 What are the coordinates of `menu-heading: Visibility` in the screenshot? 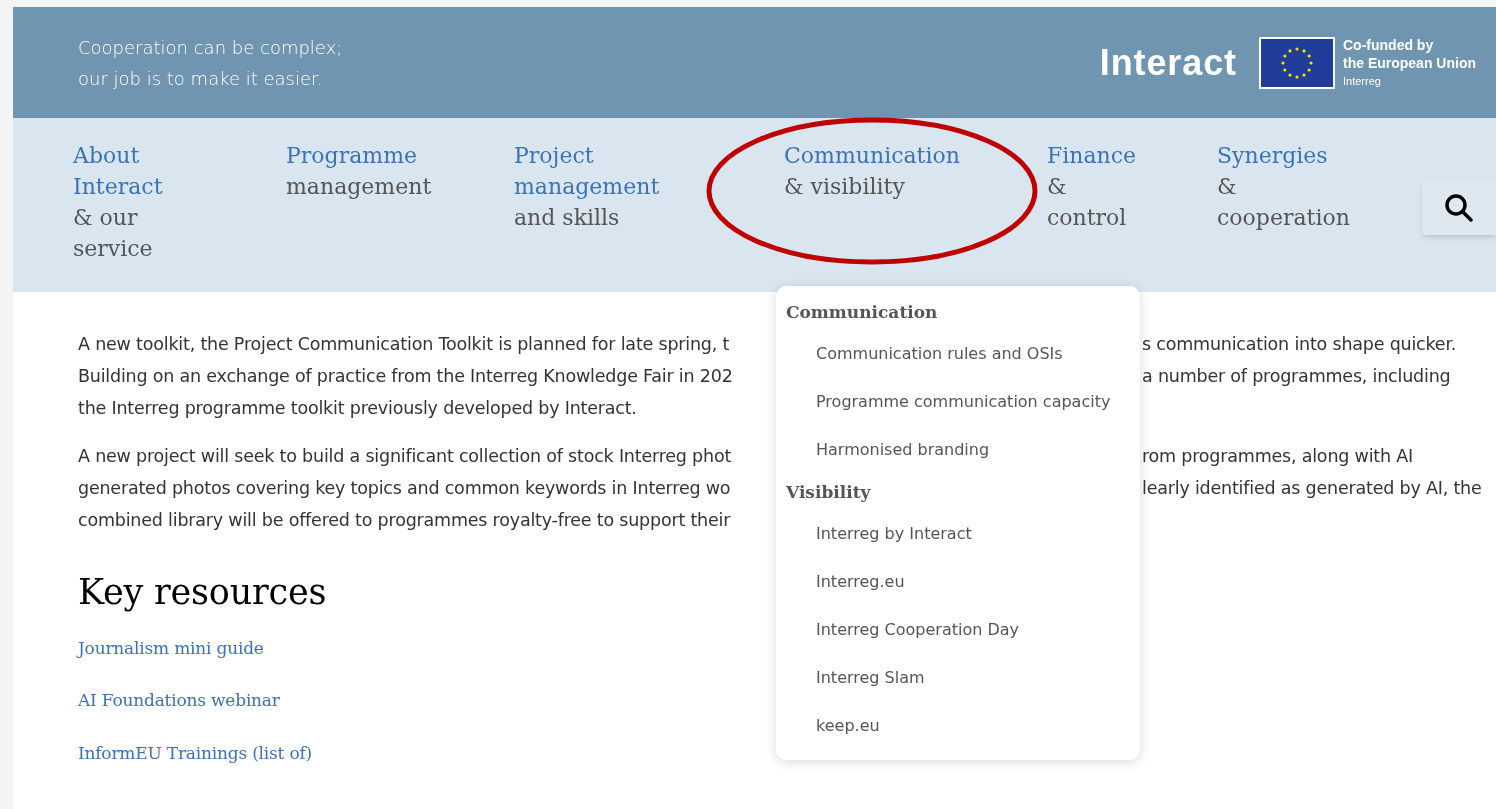 It's located at (829, 492).